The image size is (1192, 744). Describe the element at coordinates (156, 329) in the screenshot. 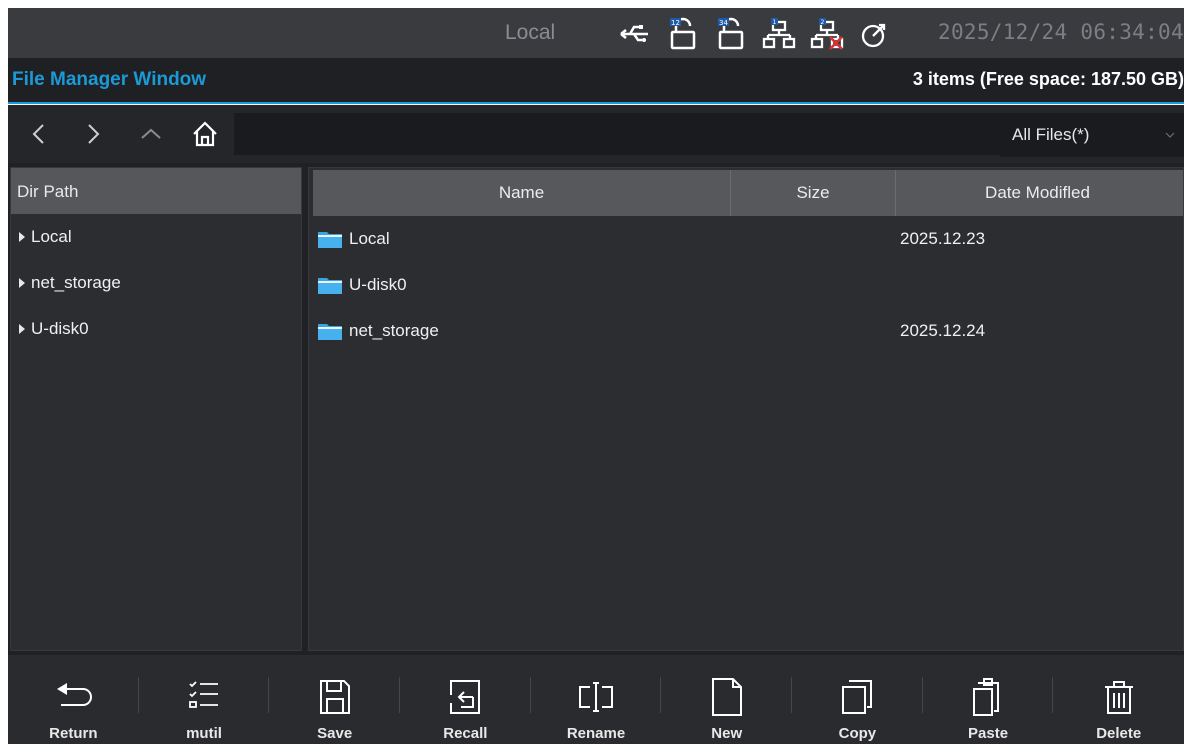

I see `tree-item-u-disk0: U-disk0` at that location.